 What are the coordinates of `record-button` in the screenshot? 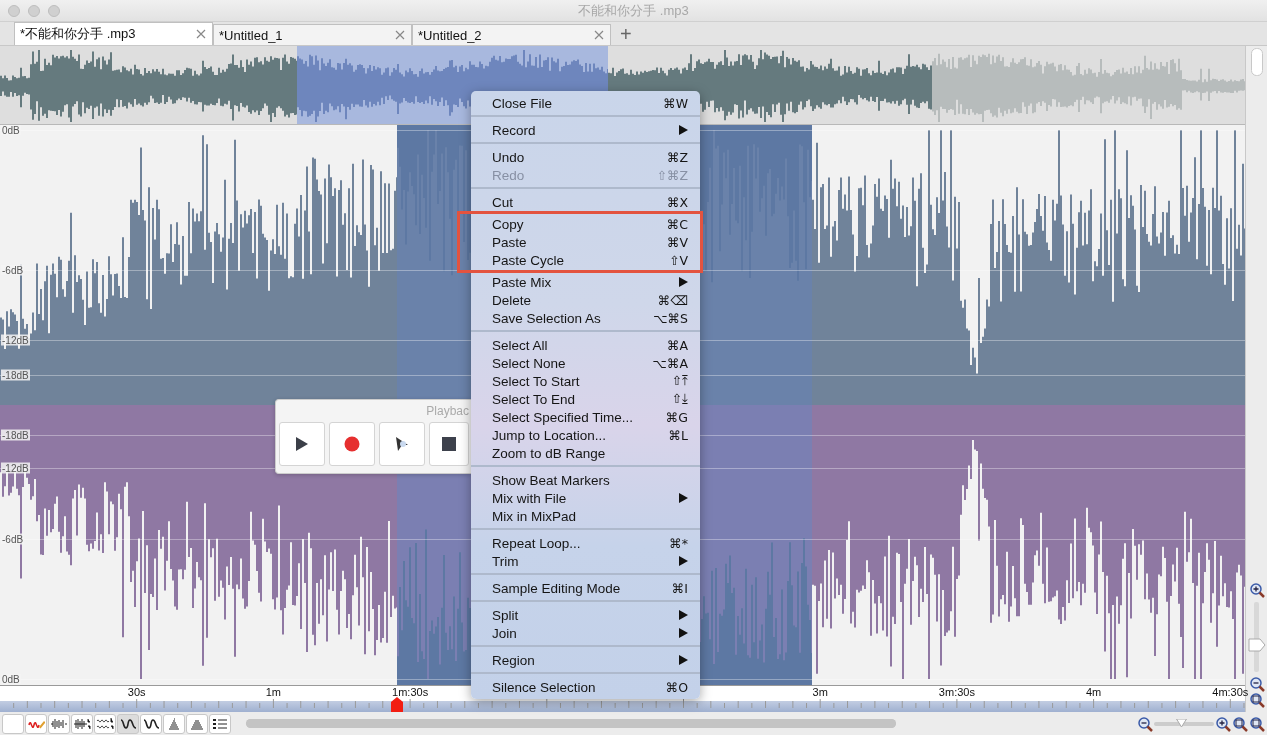 It's located at (352, 444).